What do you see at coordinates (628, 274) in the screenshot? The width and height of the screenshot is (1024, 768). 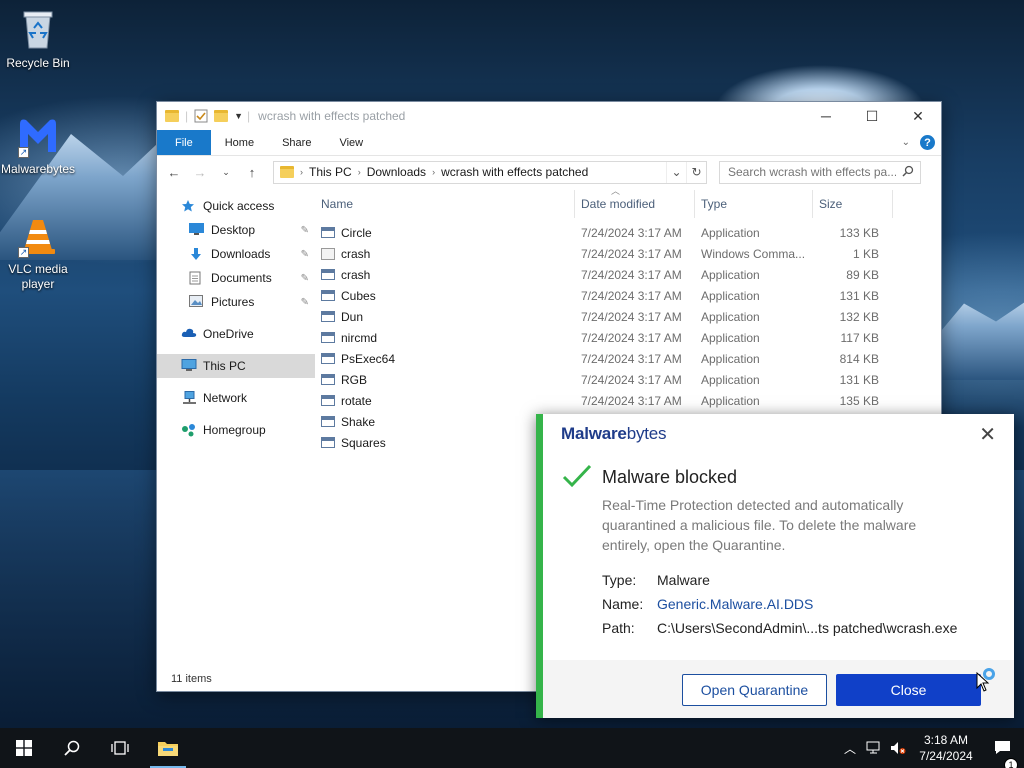 I see `file-row: crash 7/24/2024 3:17 AM Application 89 KB` at bounding box center [628, 274].